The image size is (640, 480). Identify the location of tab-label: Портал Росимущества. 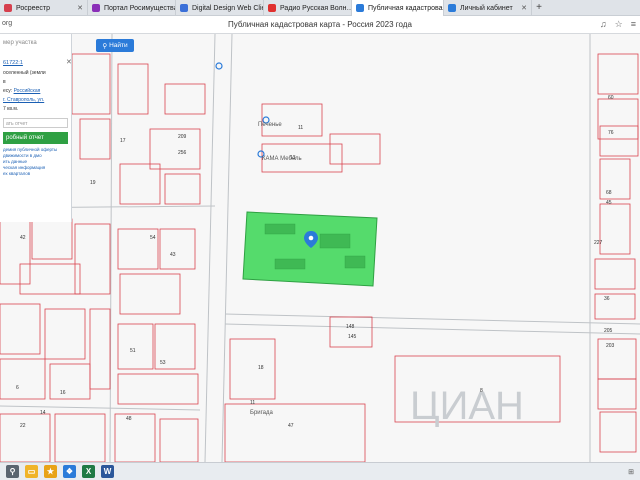
(140, 8).